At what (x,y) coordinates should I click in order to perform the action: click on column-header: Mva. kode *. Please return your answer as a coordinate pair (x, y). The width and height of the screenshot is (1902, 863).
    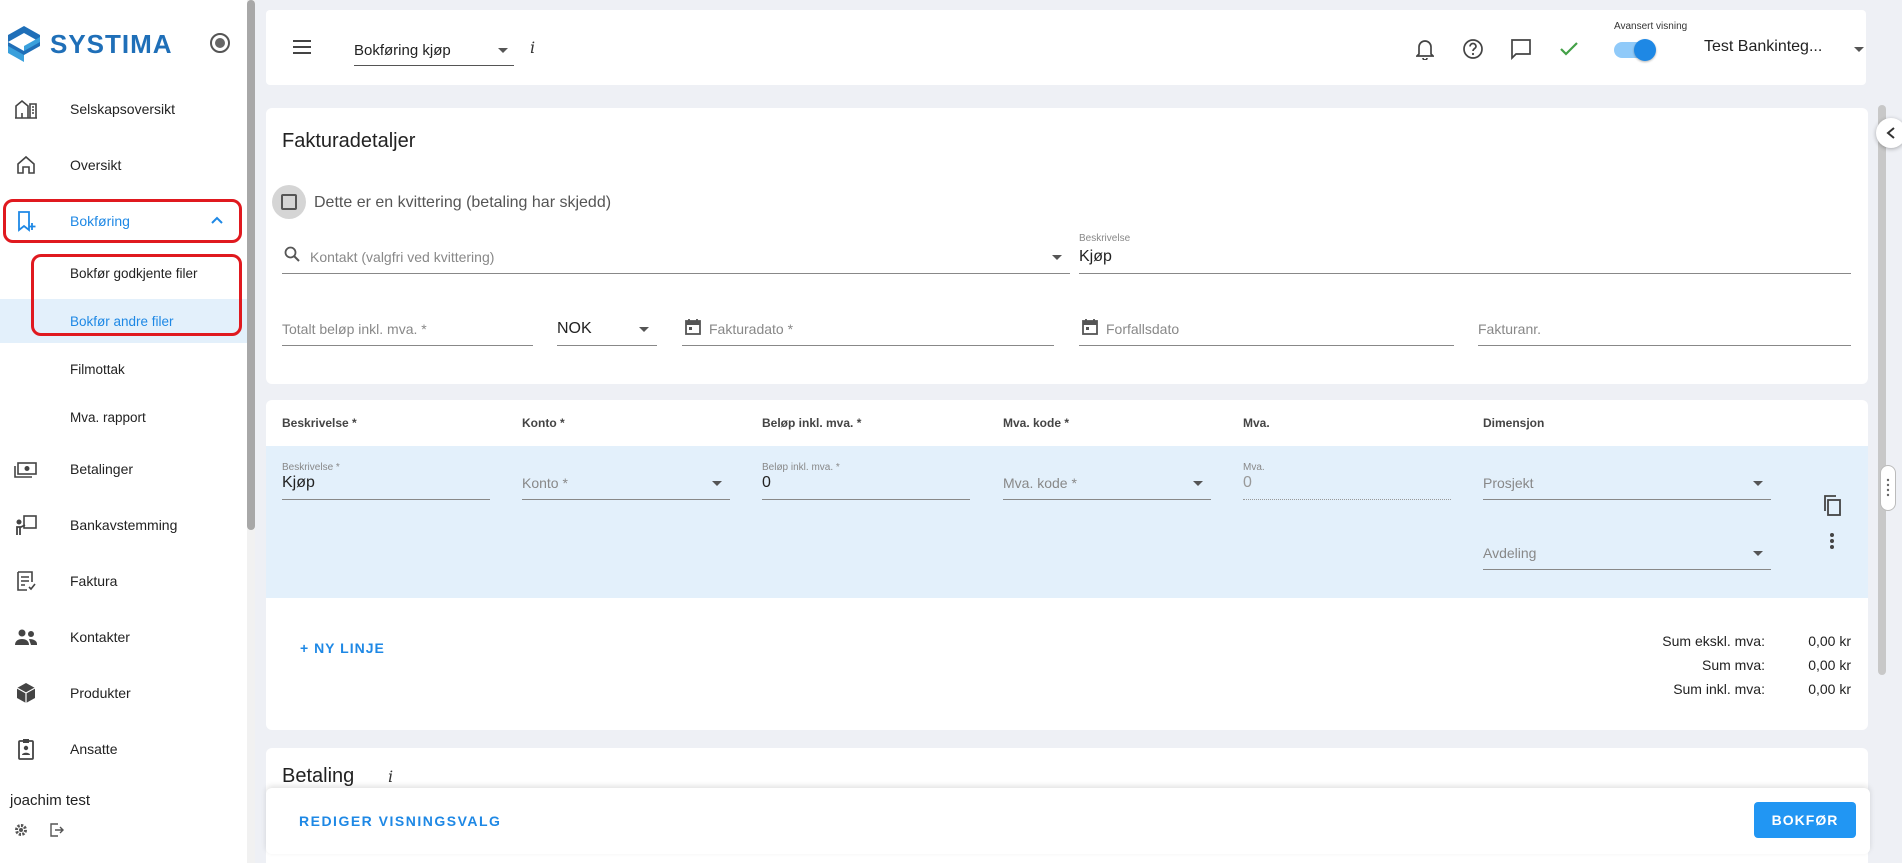
    Looking at the image, I should click on (1036, 423).